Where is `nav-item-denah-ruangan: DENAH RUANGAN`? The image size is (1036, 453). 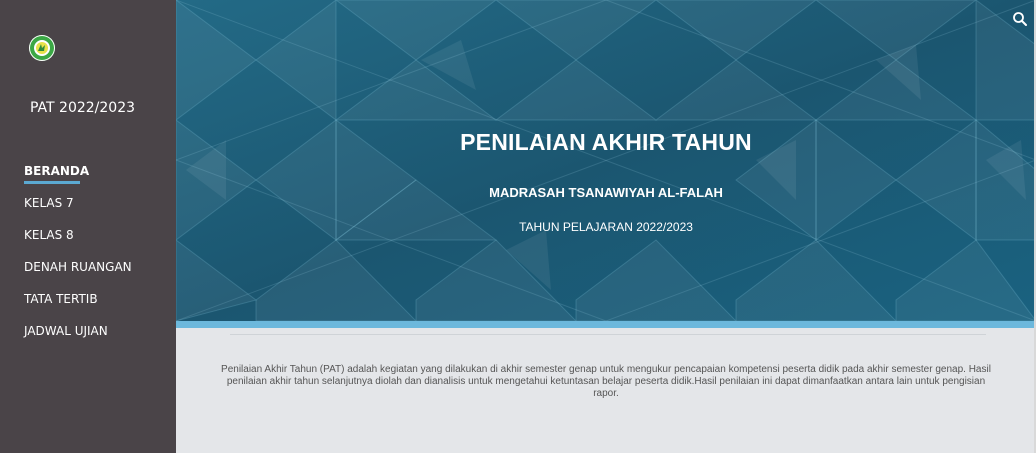 nav-item-denah-ruangan: DENAH RUANGAN is located at coordinates (78, 274).